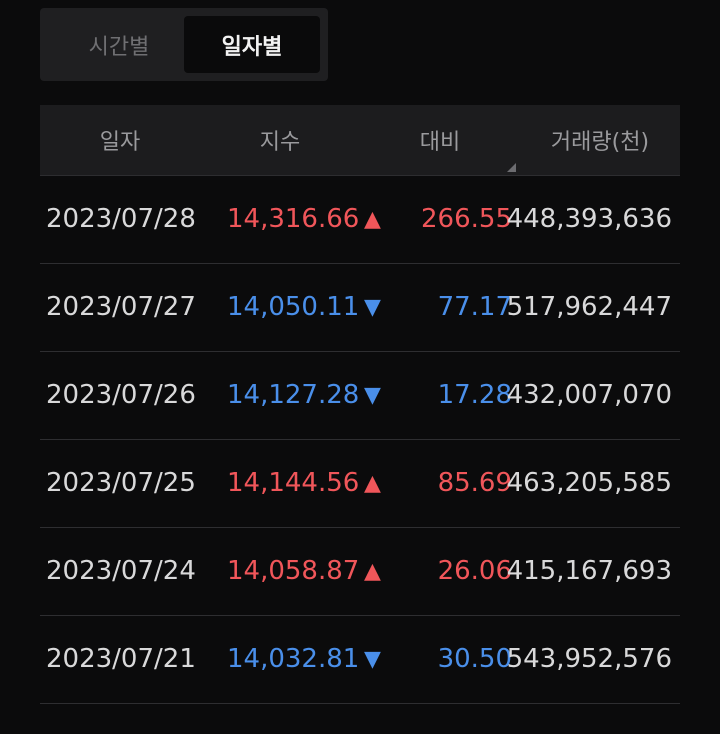  What do you see at coordinates (474, 395) in the screenshot?
I see `row-diff: 17.28` at bounding box center [474, 395].